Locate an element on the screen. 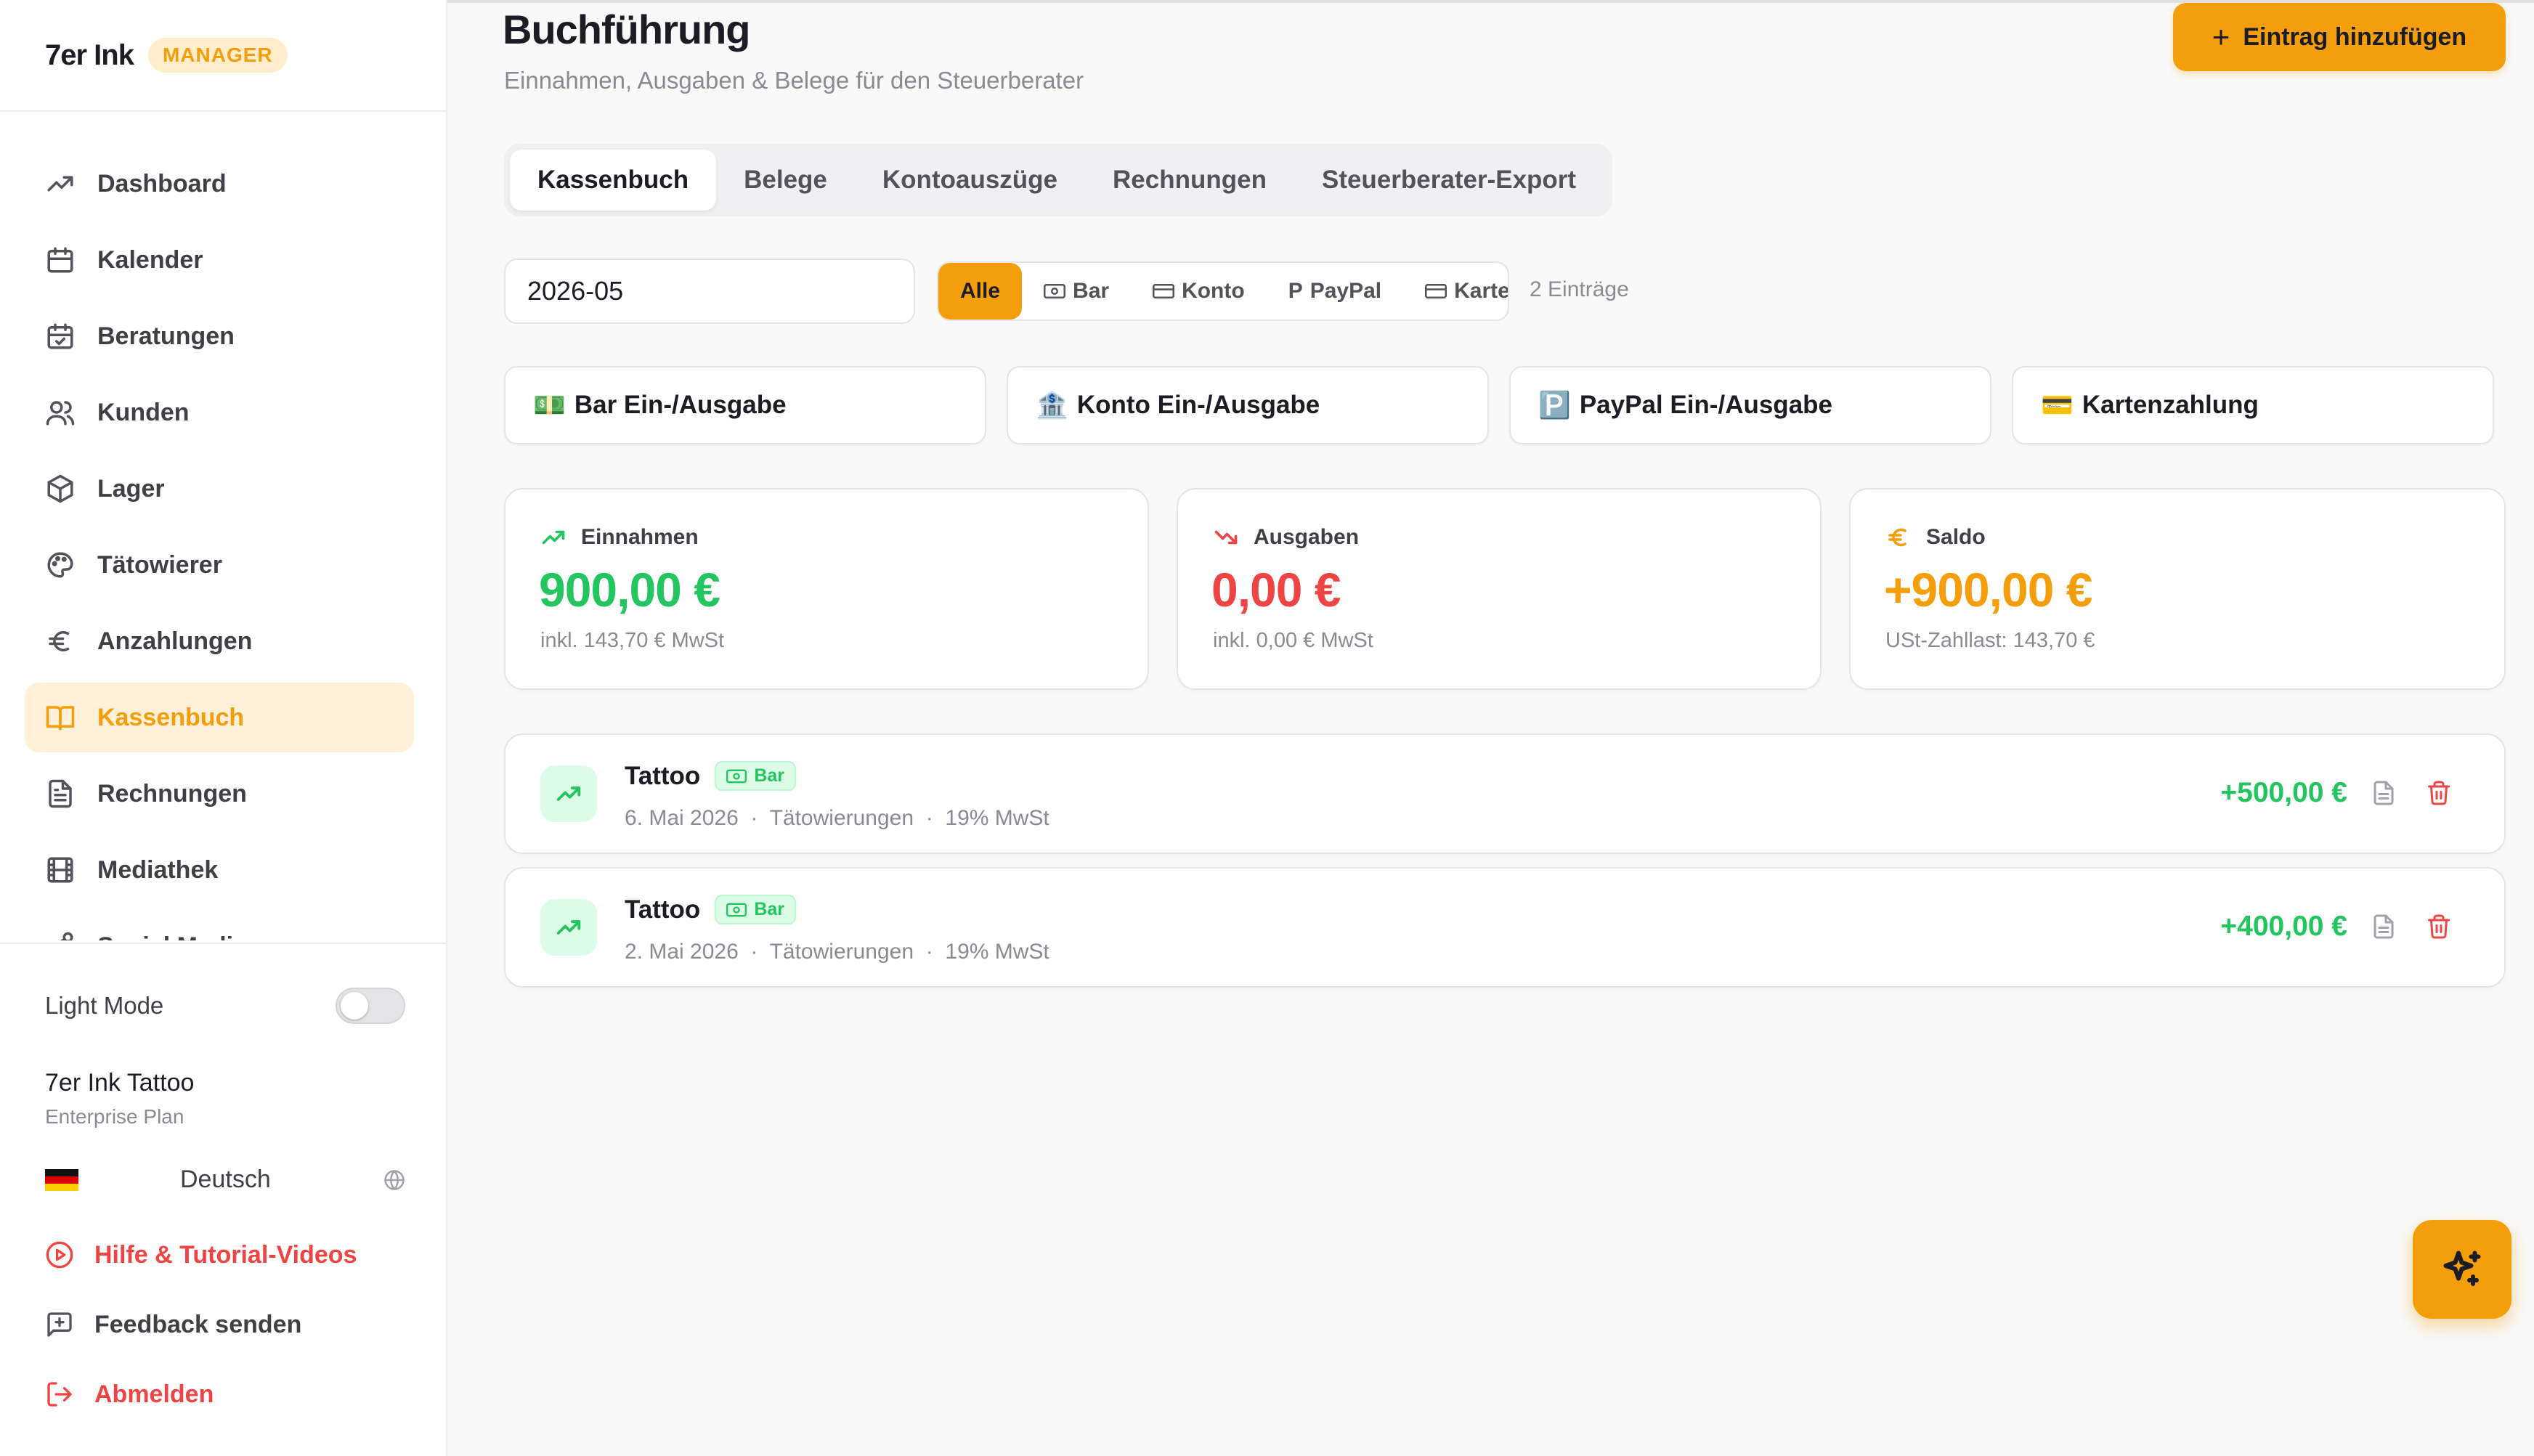 The image size is (2534, 1456). sidebar-item-label: Mediathek is located at coordinates (158, 870).